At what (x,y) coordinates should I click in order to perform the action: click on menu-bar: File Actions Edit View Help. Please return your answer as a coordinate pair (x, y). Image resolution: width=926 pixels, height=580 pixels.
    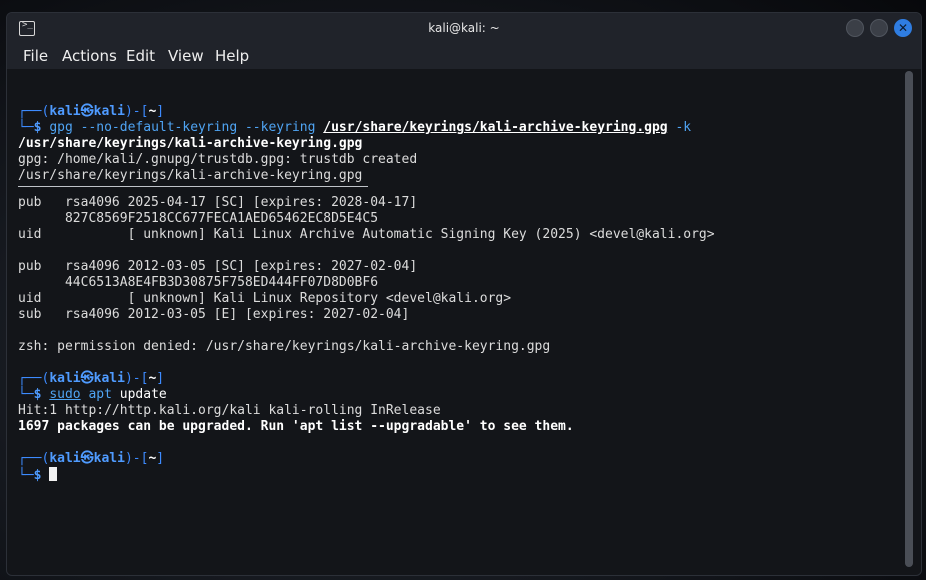
    Looking at the image, I should click on (464, 57).